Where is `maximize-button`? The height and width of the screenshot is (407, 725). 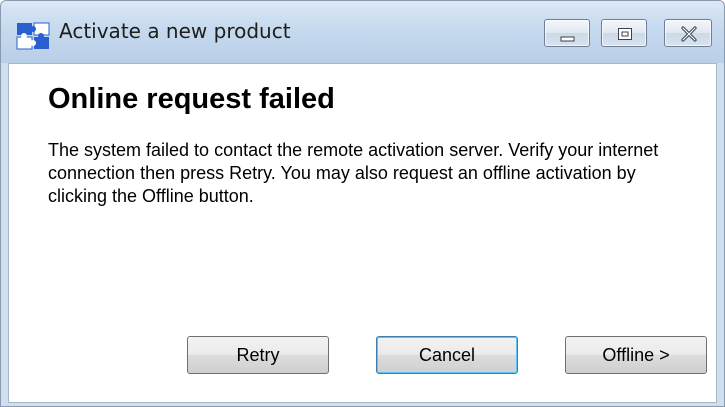 maximize-button is located at coordinates (624, 33).